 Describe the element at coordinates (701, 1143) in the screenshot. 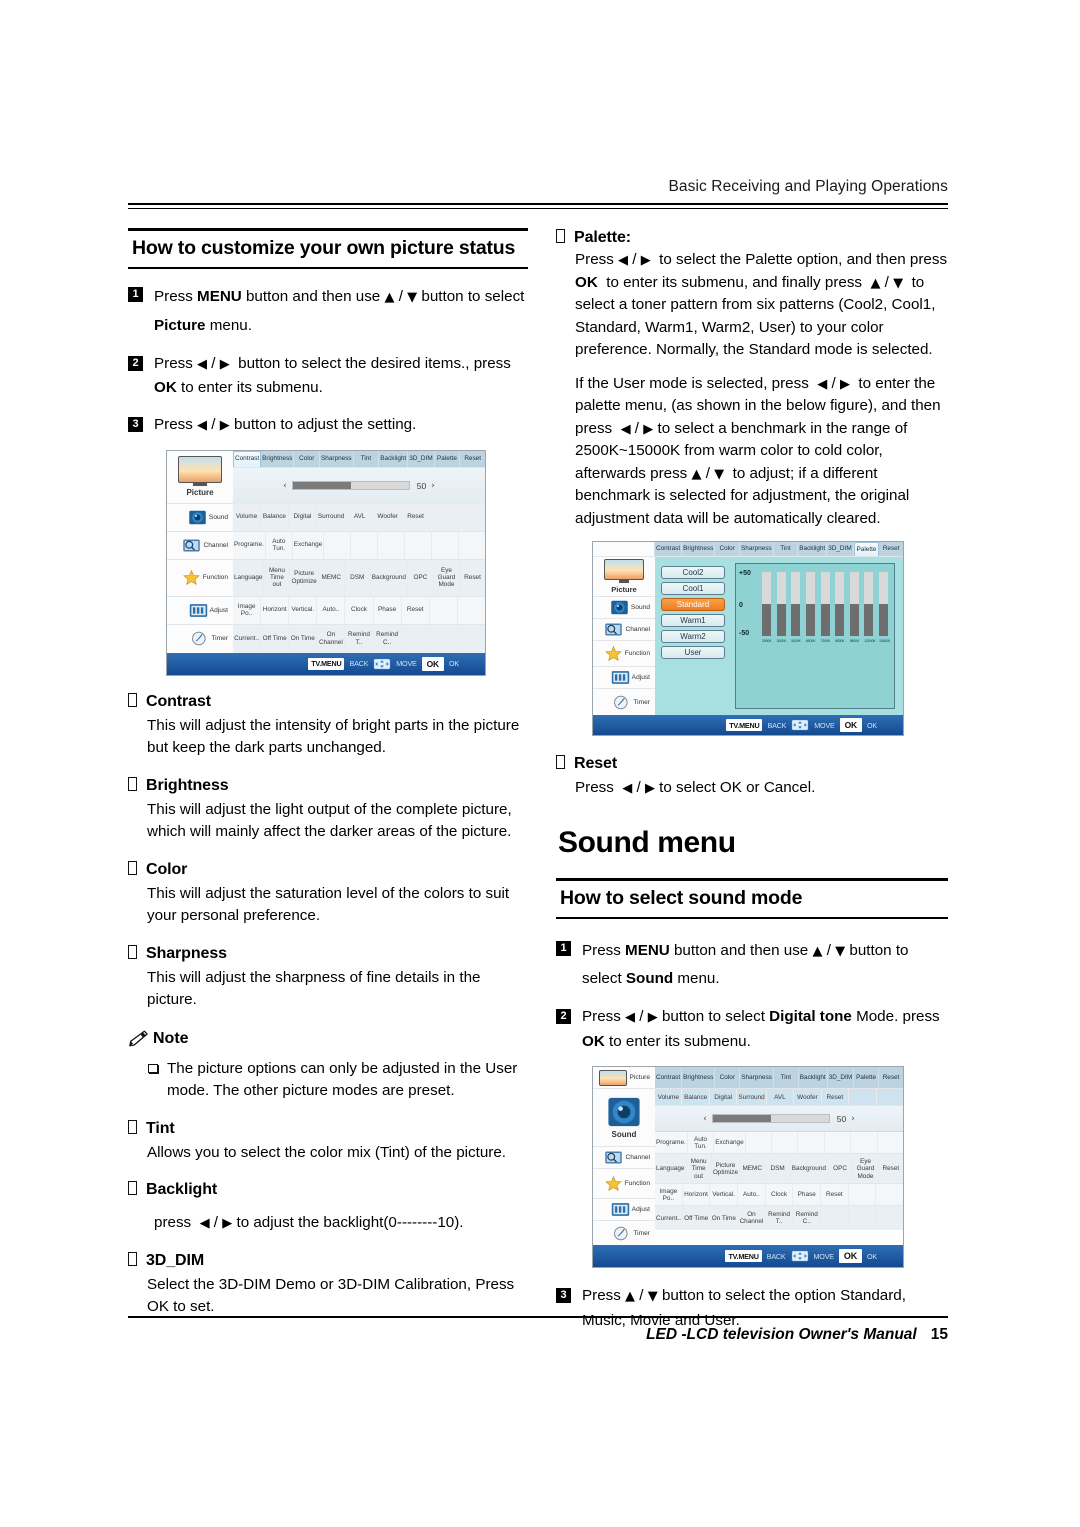

I see `osd-cell-channel-1: Auto Tun.` at that location.